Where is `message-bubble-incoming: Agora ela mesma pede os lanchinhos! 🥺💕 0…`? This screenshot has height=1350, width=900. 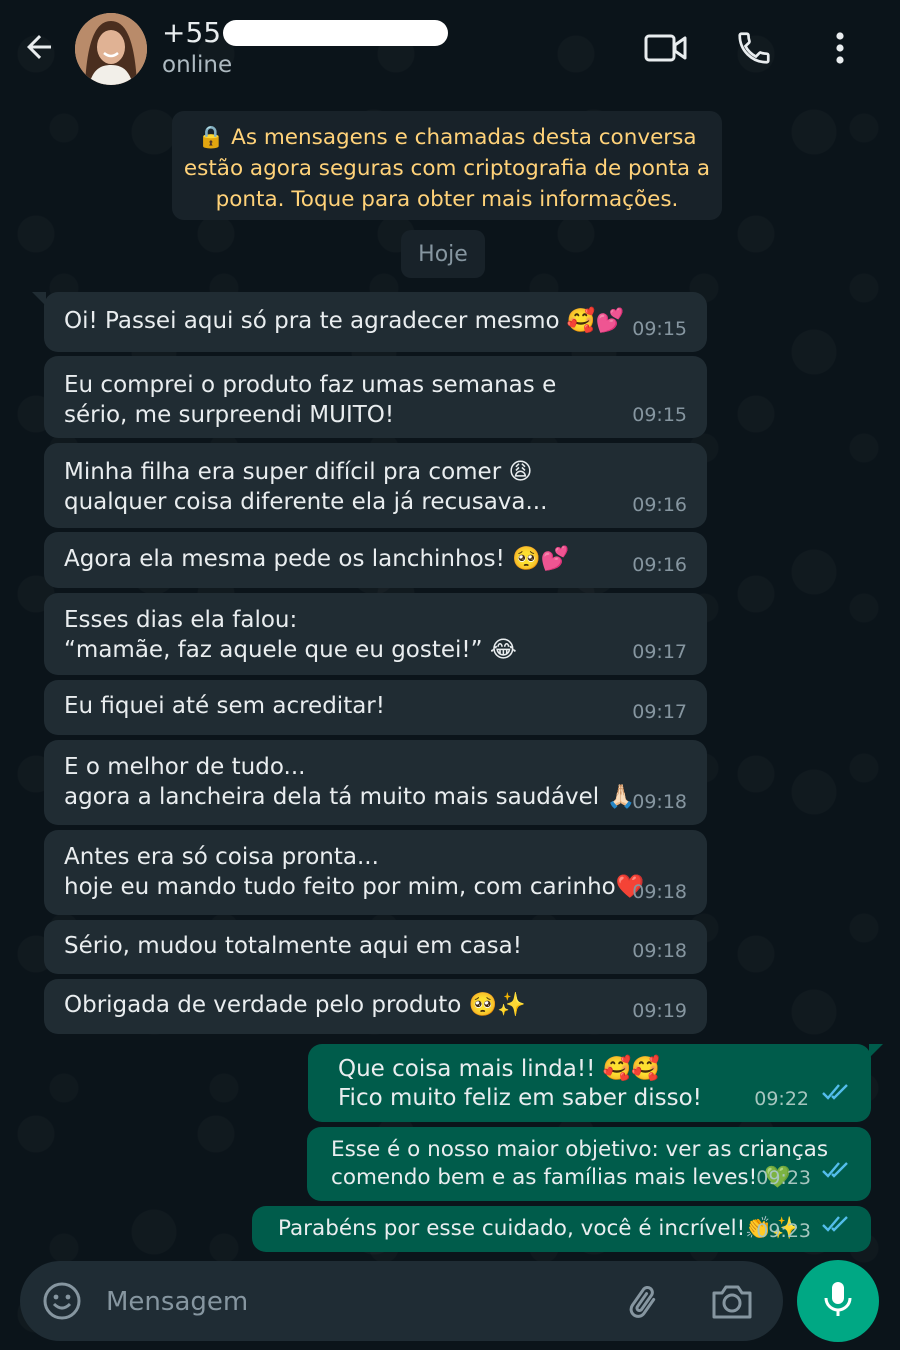
message-bubble-incoming: Agora ela mesma pede os lanchinhos! 🥺💕 0… is located at coordinates (375, 560).